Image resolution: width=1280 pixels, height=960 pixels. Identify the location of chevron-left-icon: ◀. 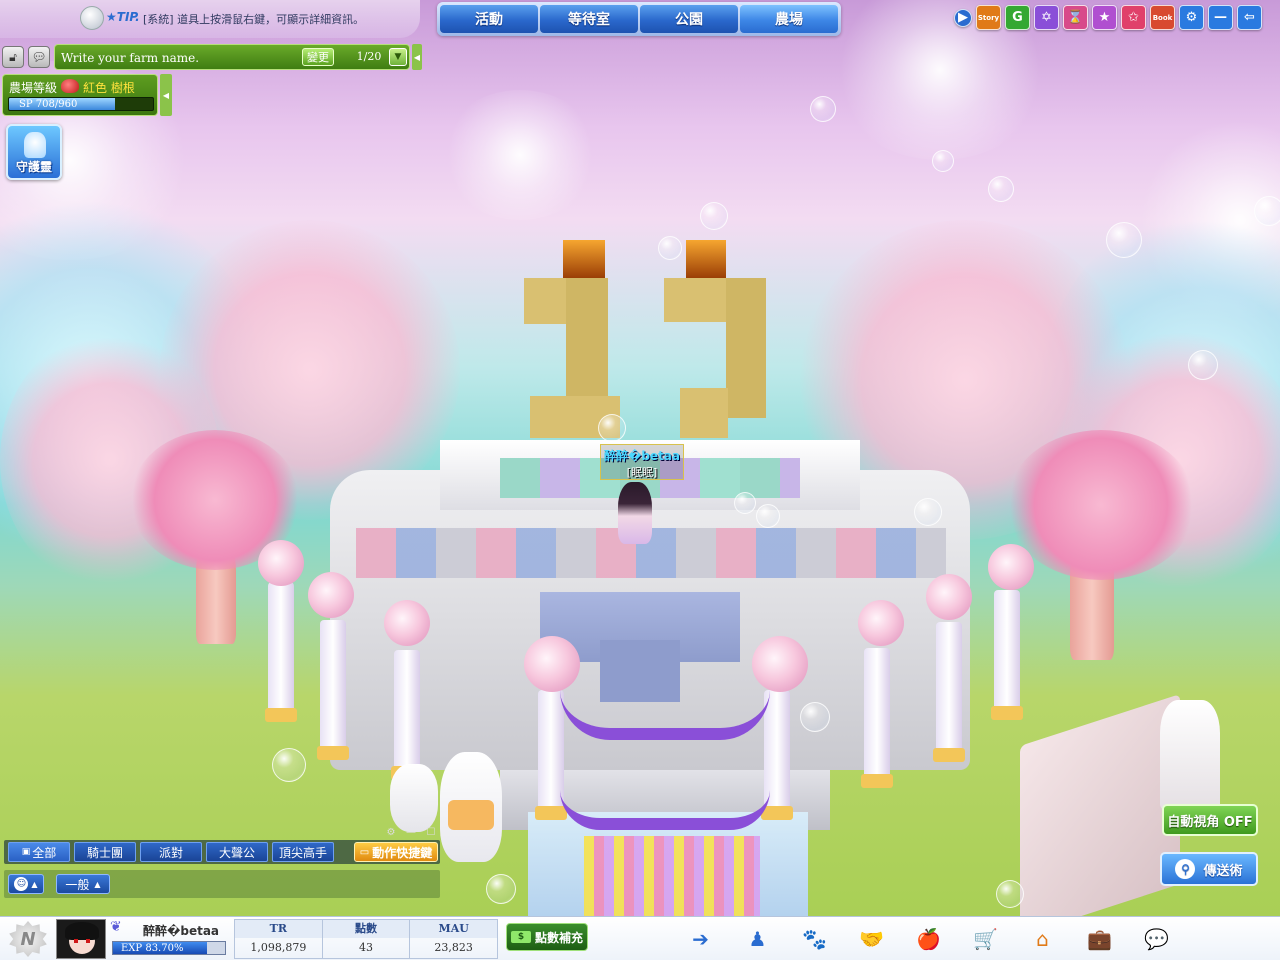
(166, 95).